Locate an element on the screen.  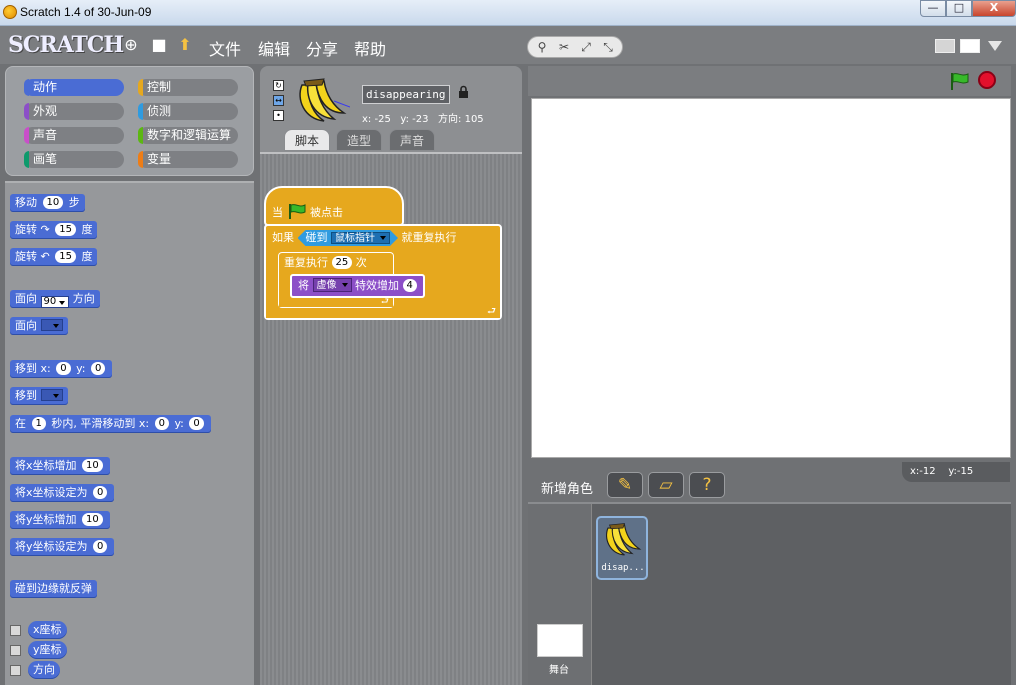
block-change-y: 将y坐标增加 10 is located at coordinates (60, 520).